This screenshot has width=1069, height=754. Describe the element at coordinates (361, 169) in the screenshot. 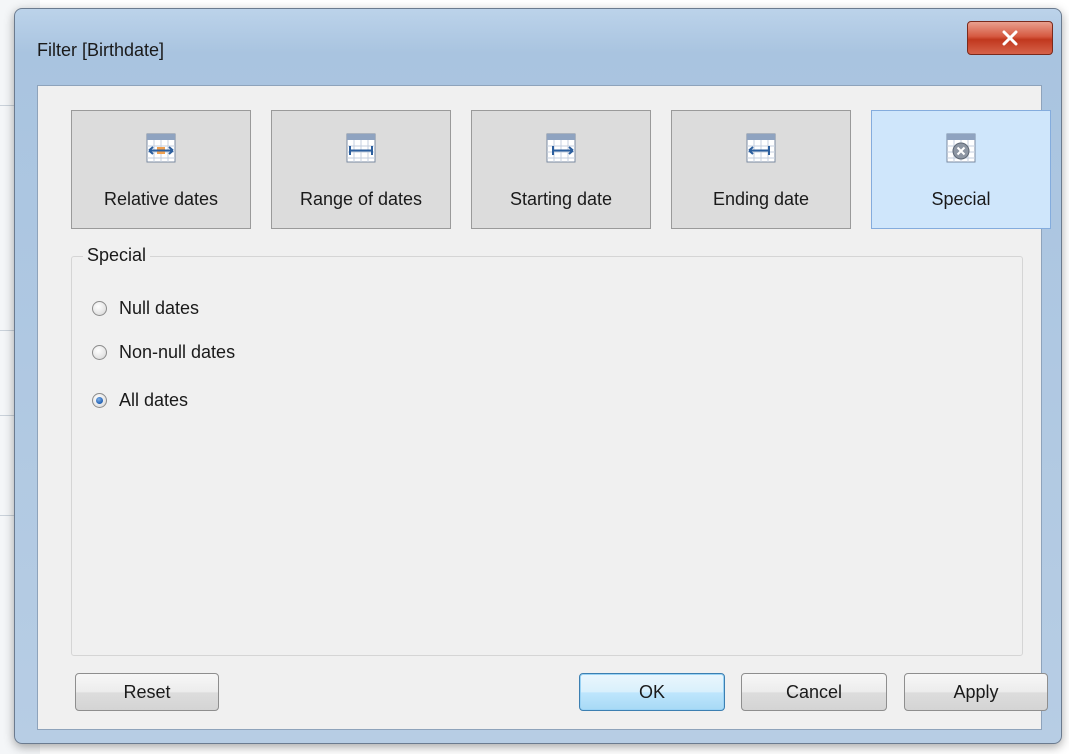

I see `tab-range-of-dates: Range of dates` at that location.